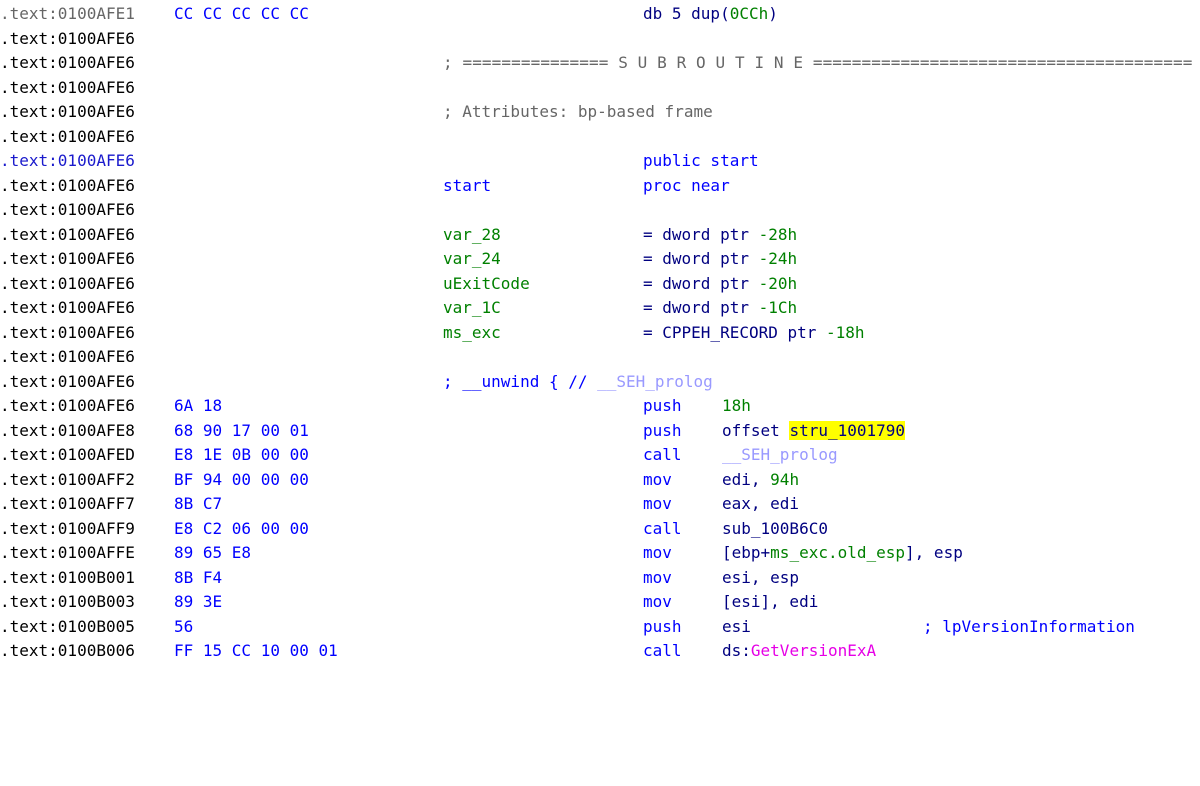  What do you see at coordinates (198, 577) in the screenshot?
I see `opcode-bytes: 8B F4` at bounding box center [198, 577].